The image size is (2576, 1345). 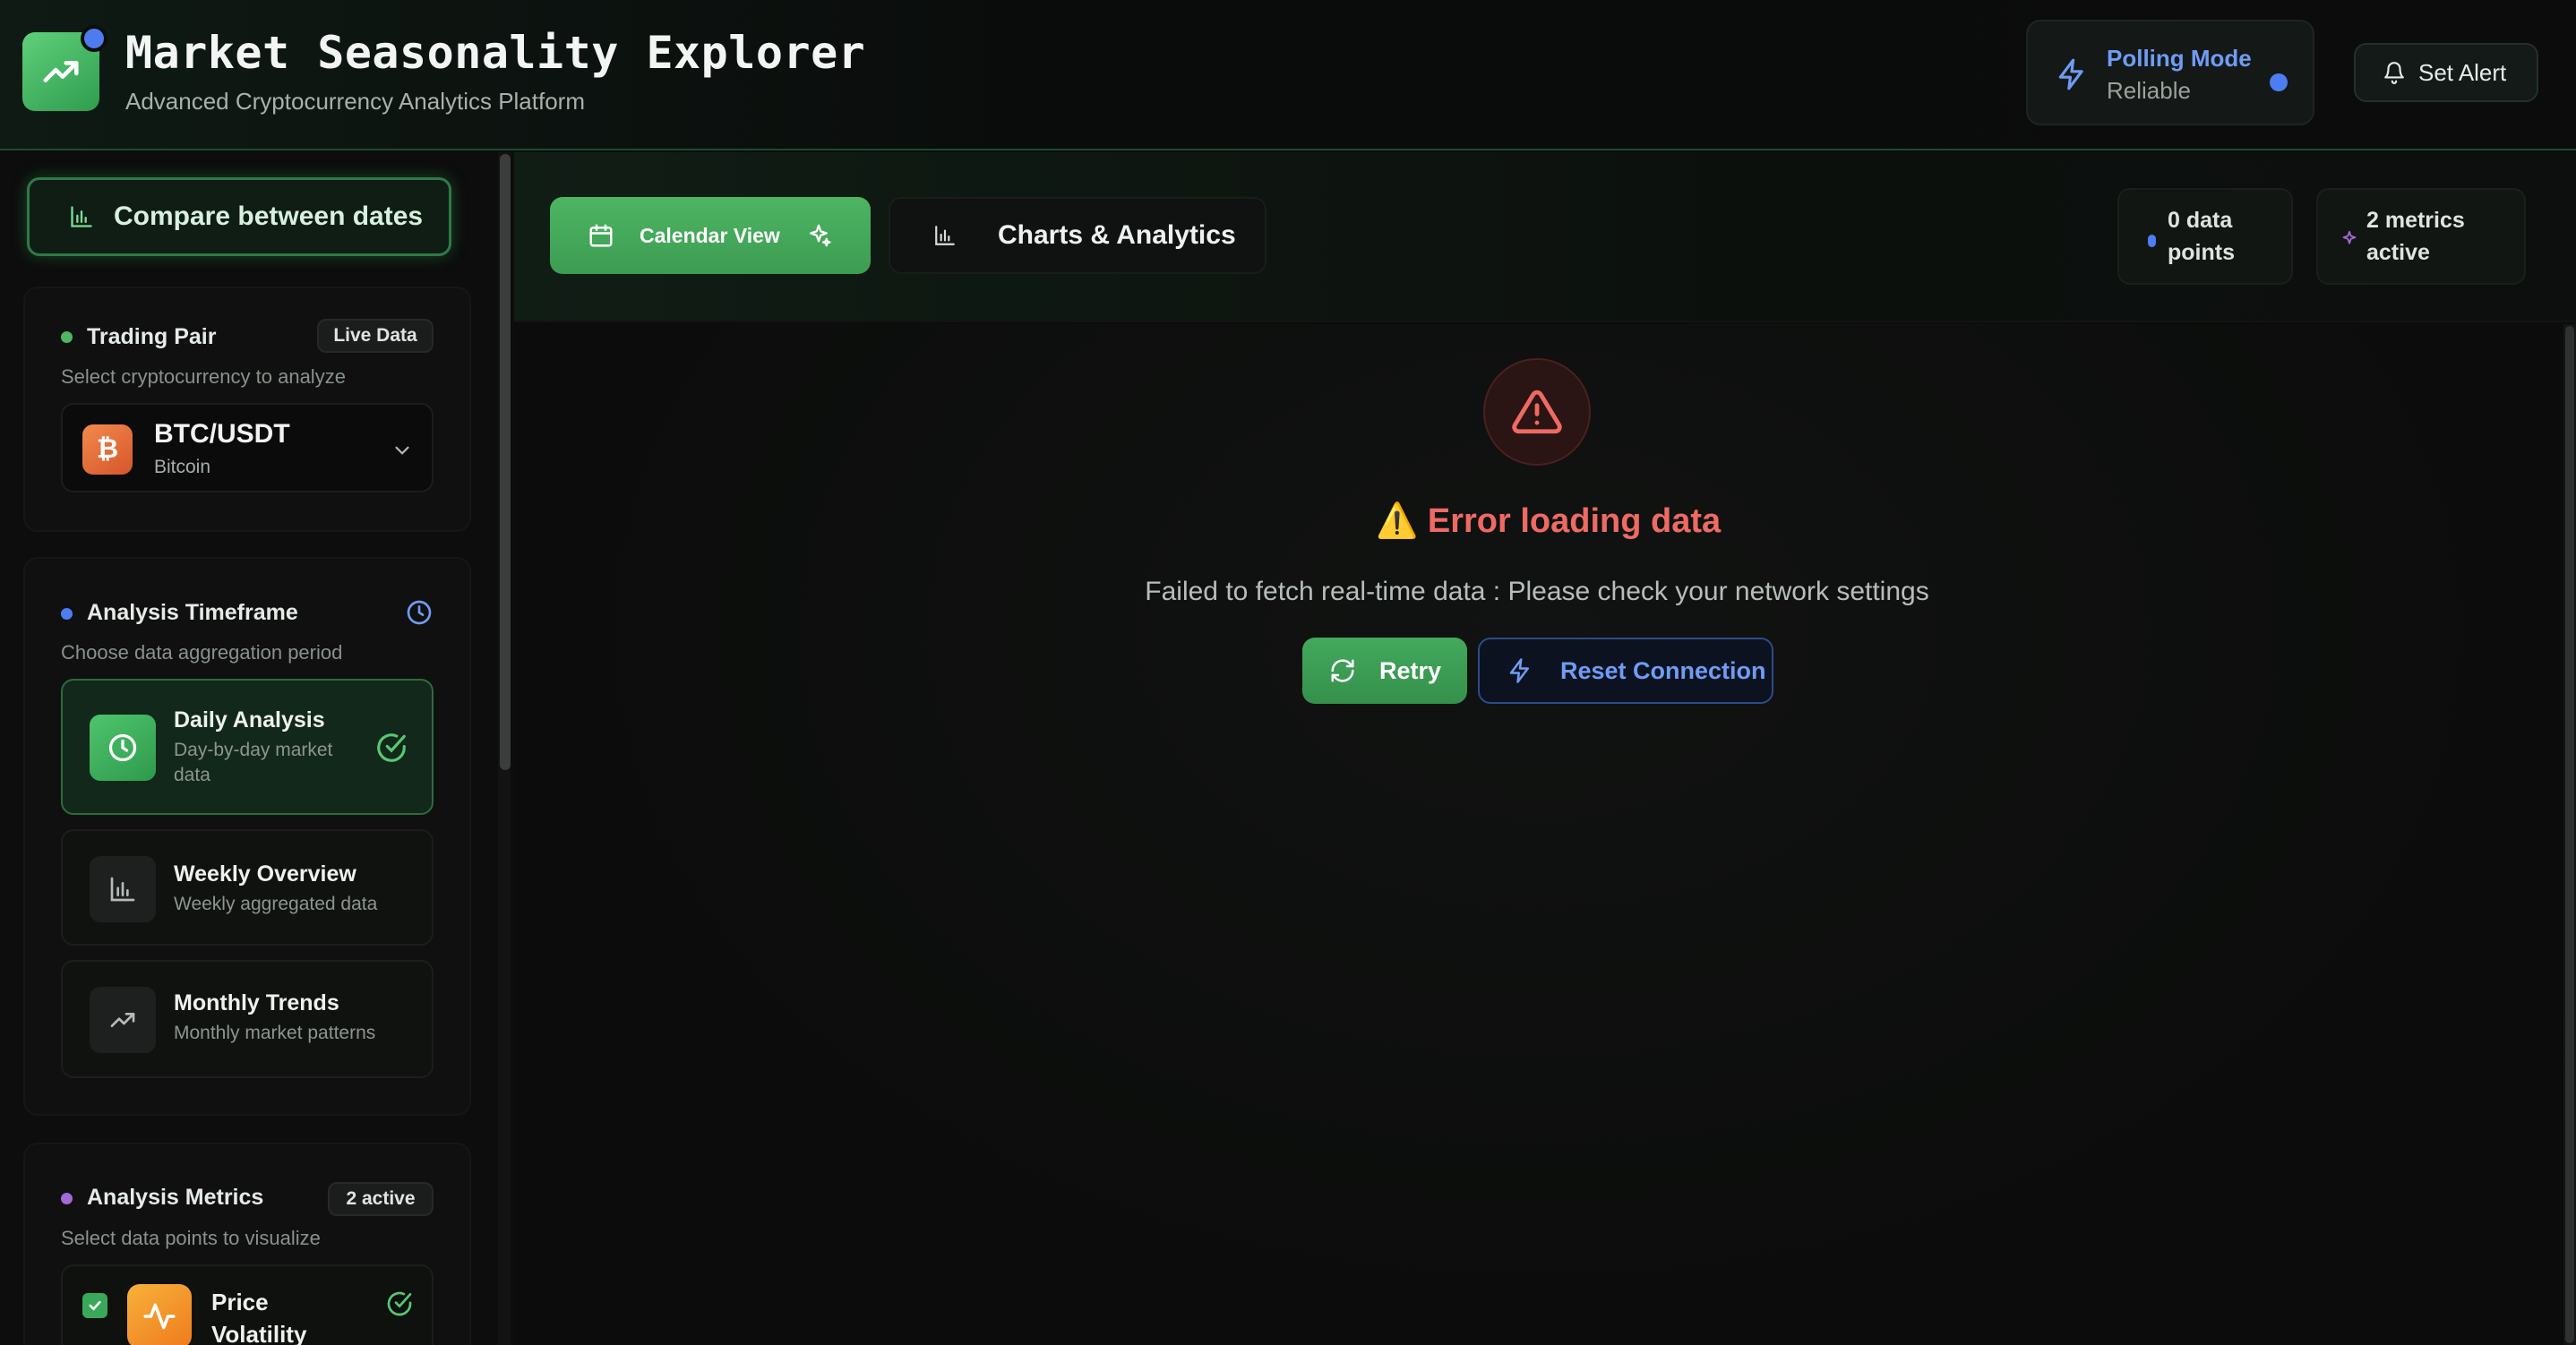 I want to click on polling-mode-label: Polling Mode, so click(x=2179, y=59).